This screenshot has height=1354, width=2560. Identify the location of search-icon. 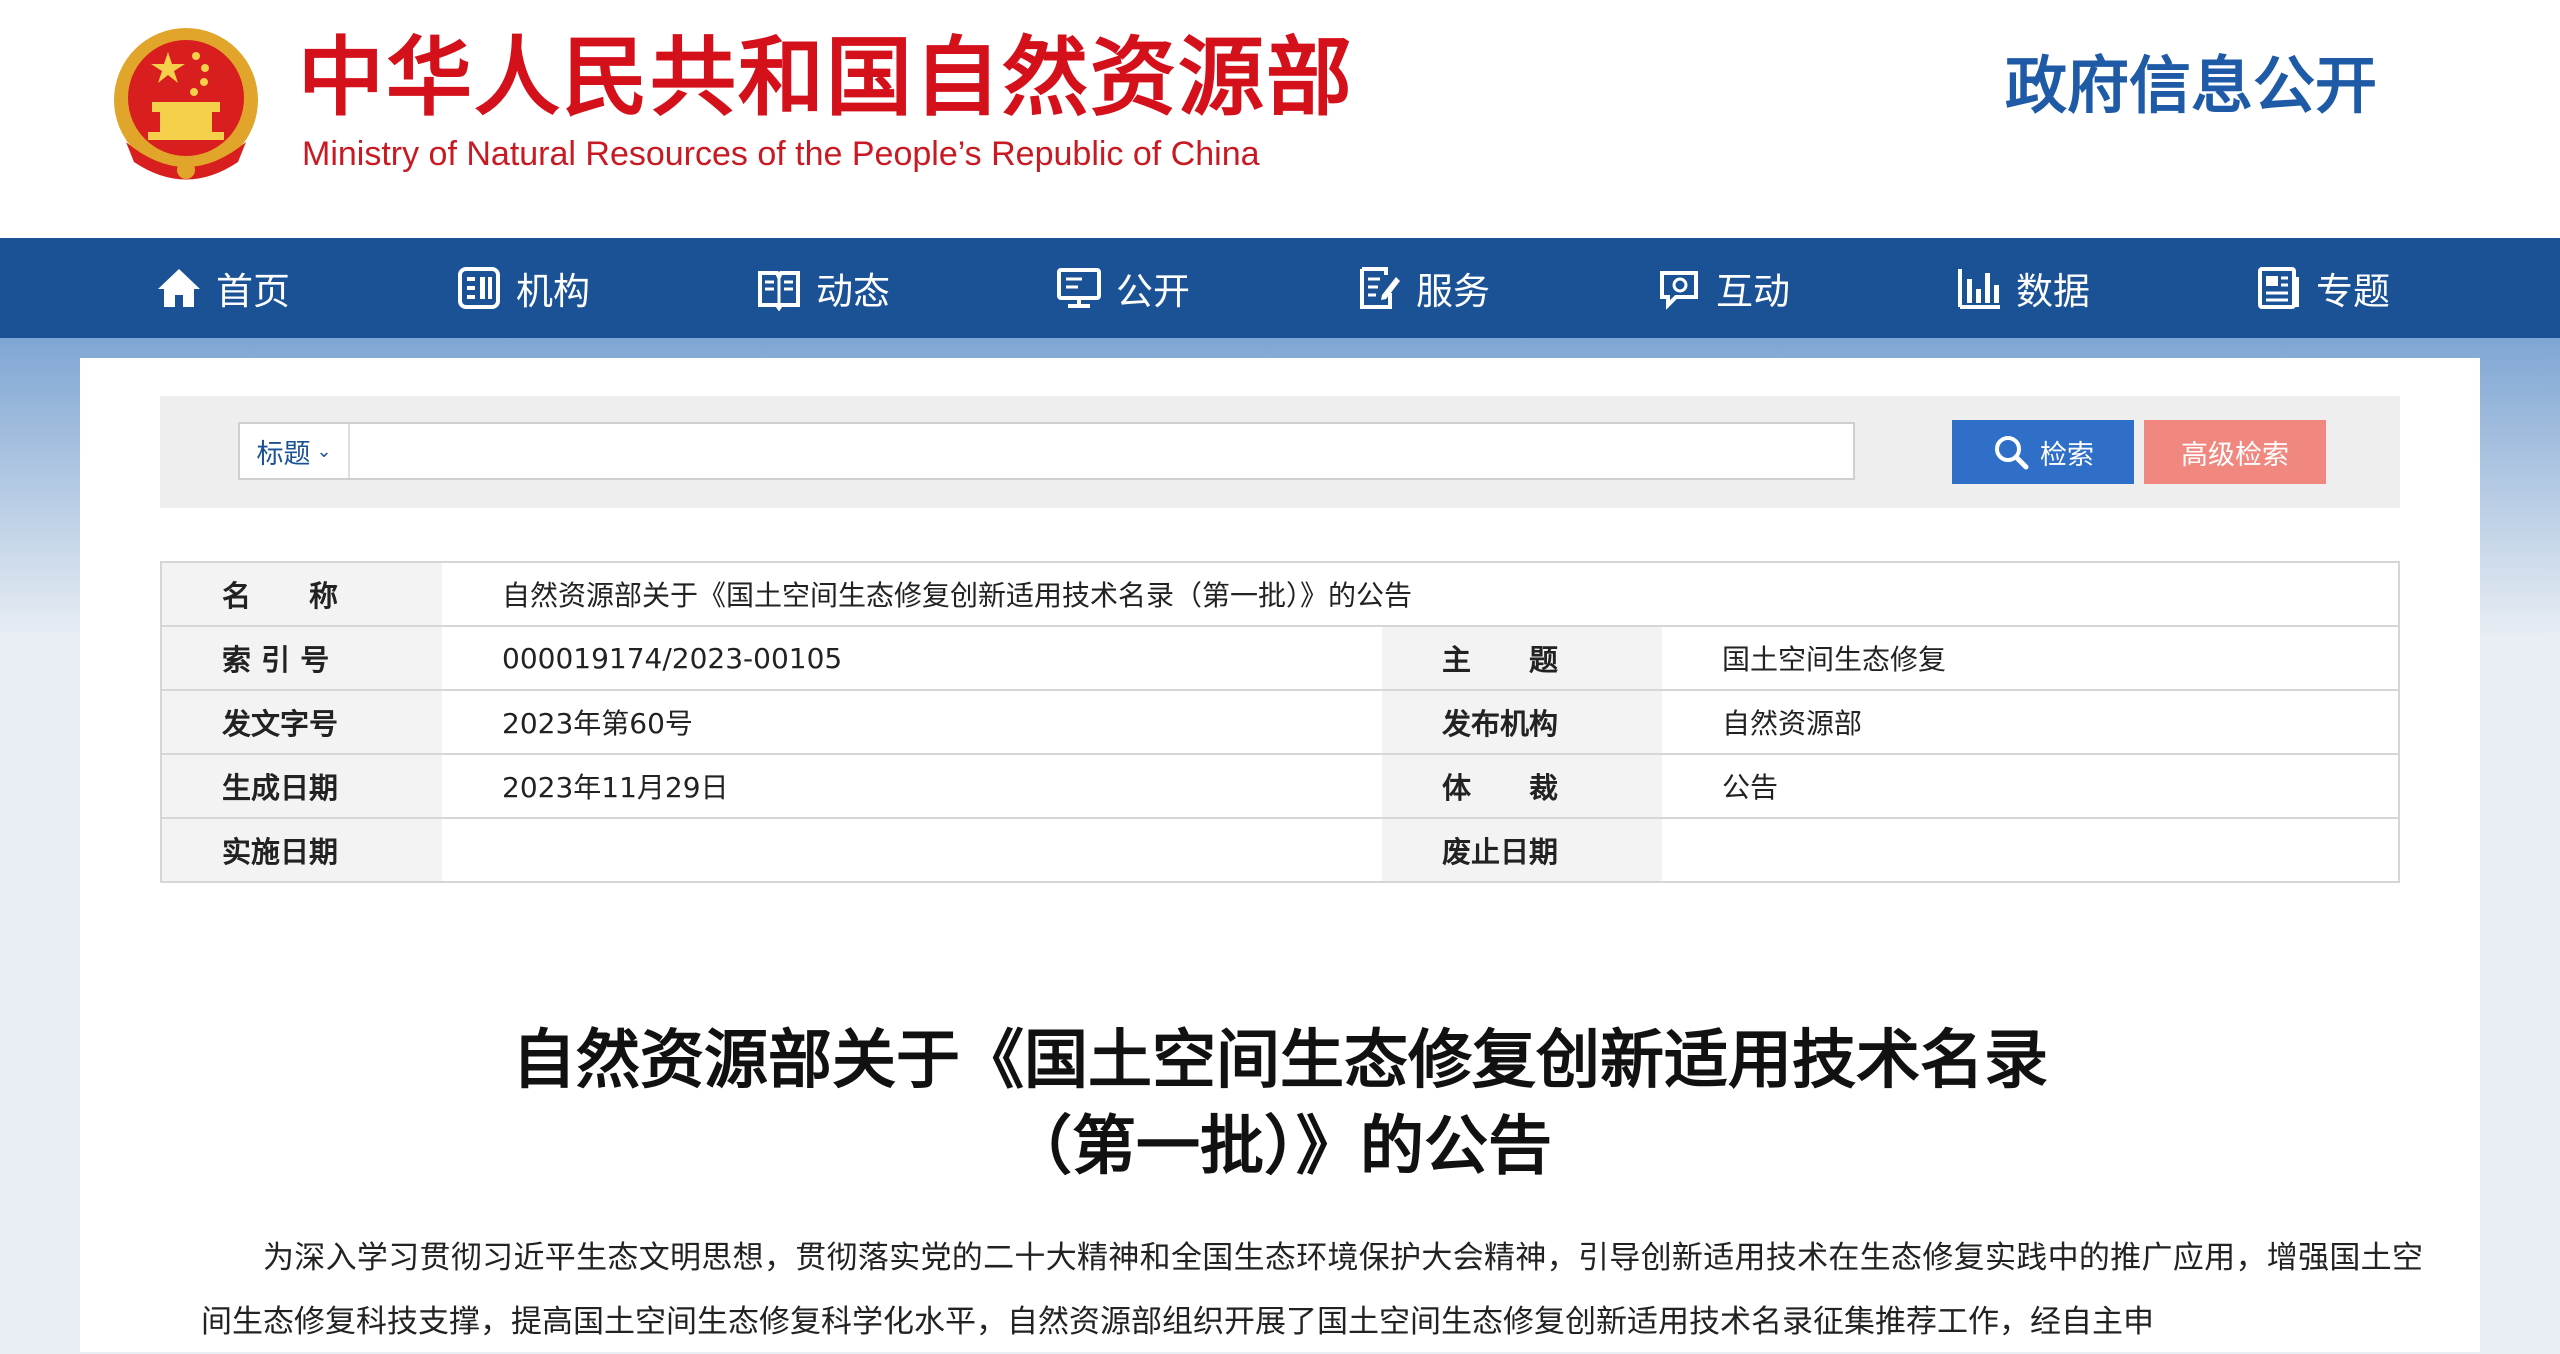
(2012, 453).